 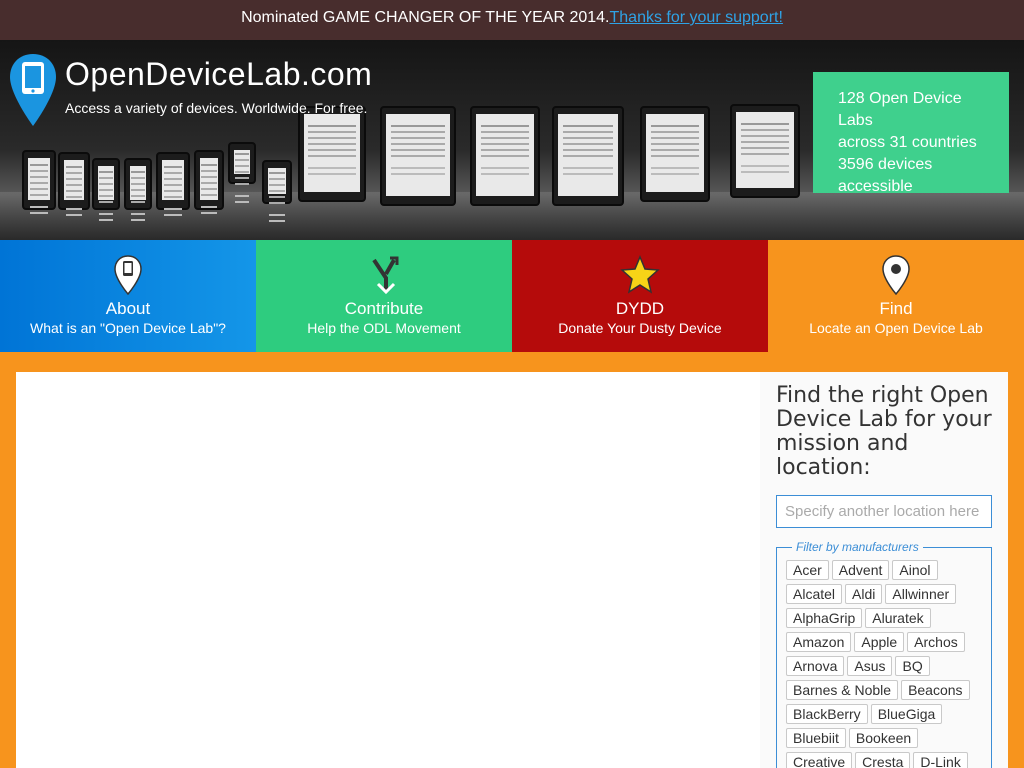 What do you see at coordinates (935, 690) in the screenshot?
I see `manufacturer-tag: Beacons` at bounding box center [935, 690].